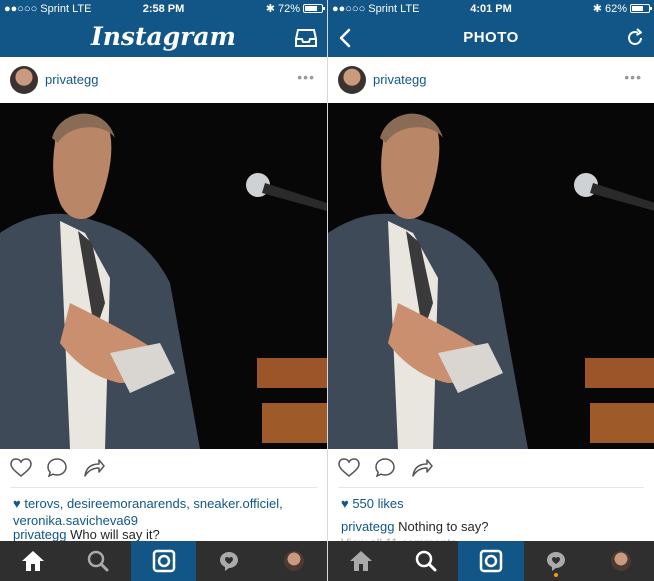 The width and height of the screenshot is (654, 581). I want to click on nav-bar: PHOTO, so click(491, 38).